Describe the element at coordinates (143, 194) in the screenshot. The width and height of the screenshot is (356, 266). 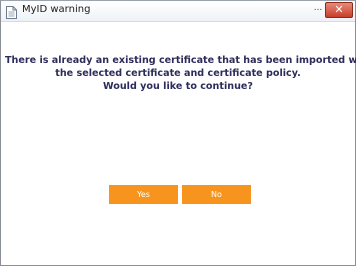
I see `yes-button: Yes` at that location.